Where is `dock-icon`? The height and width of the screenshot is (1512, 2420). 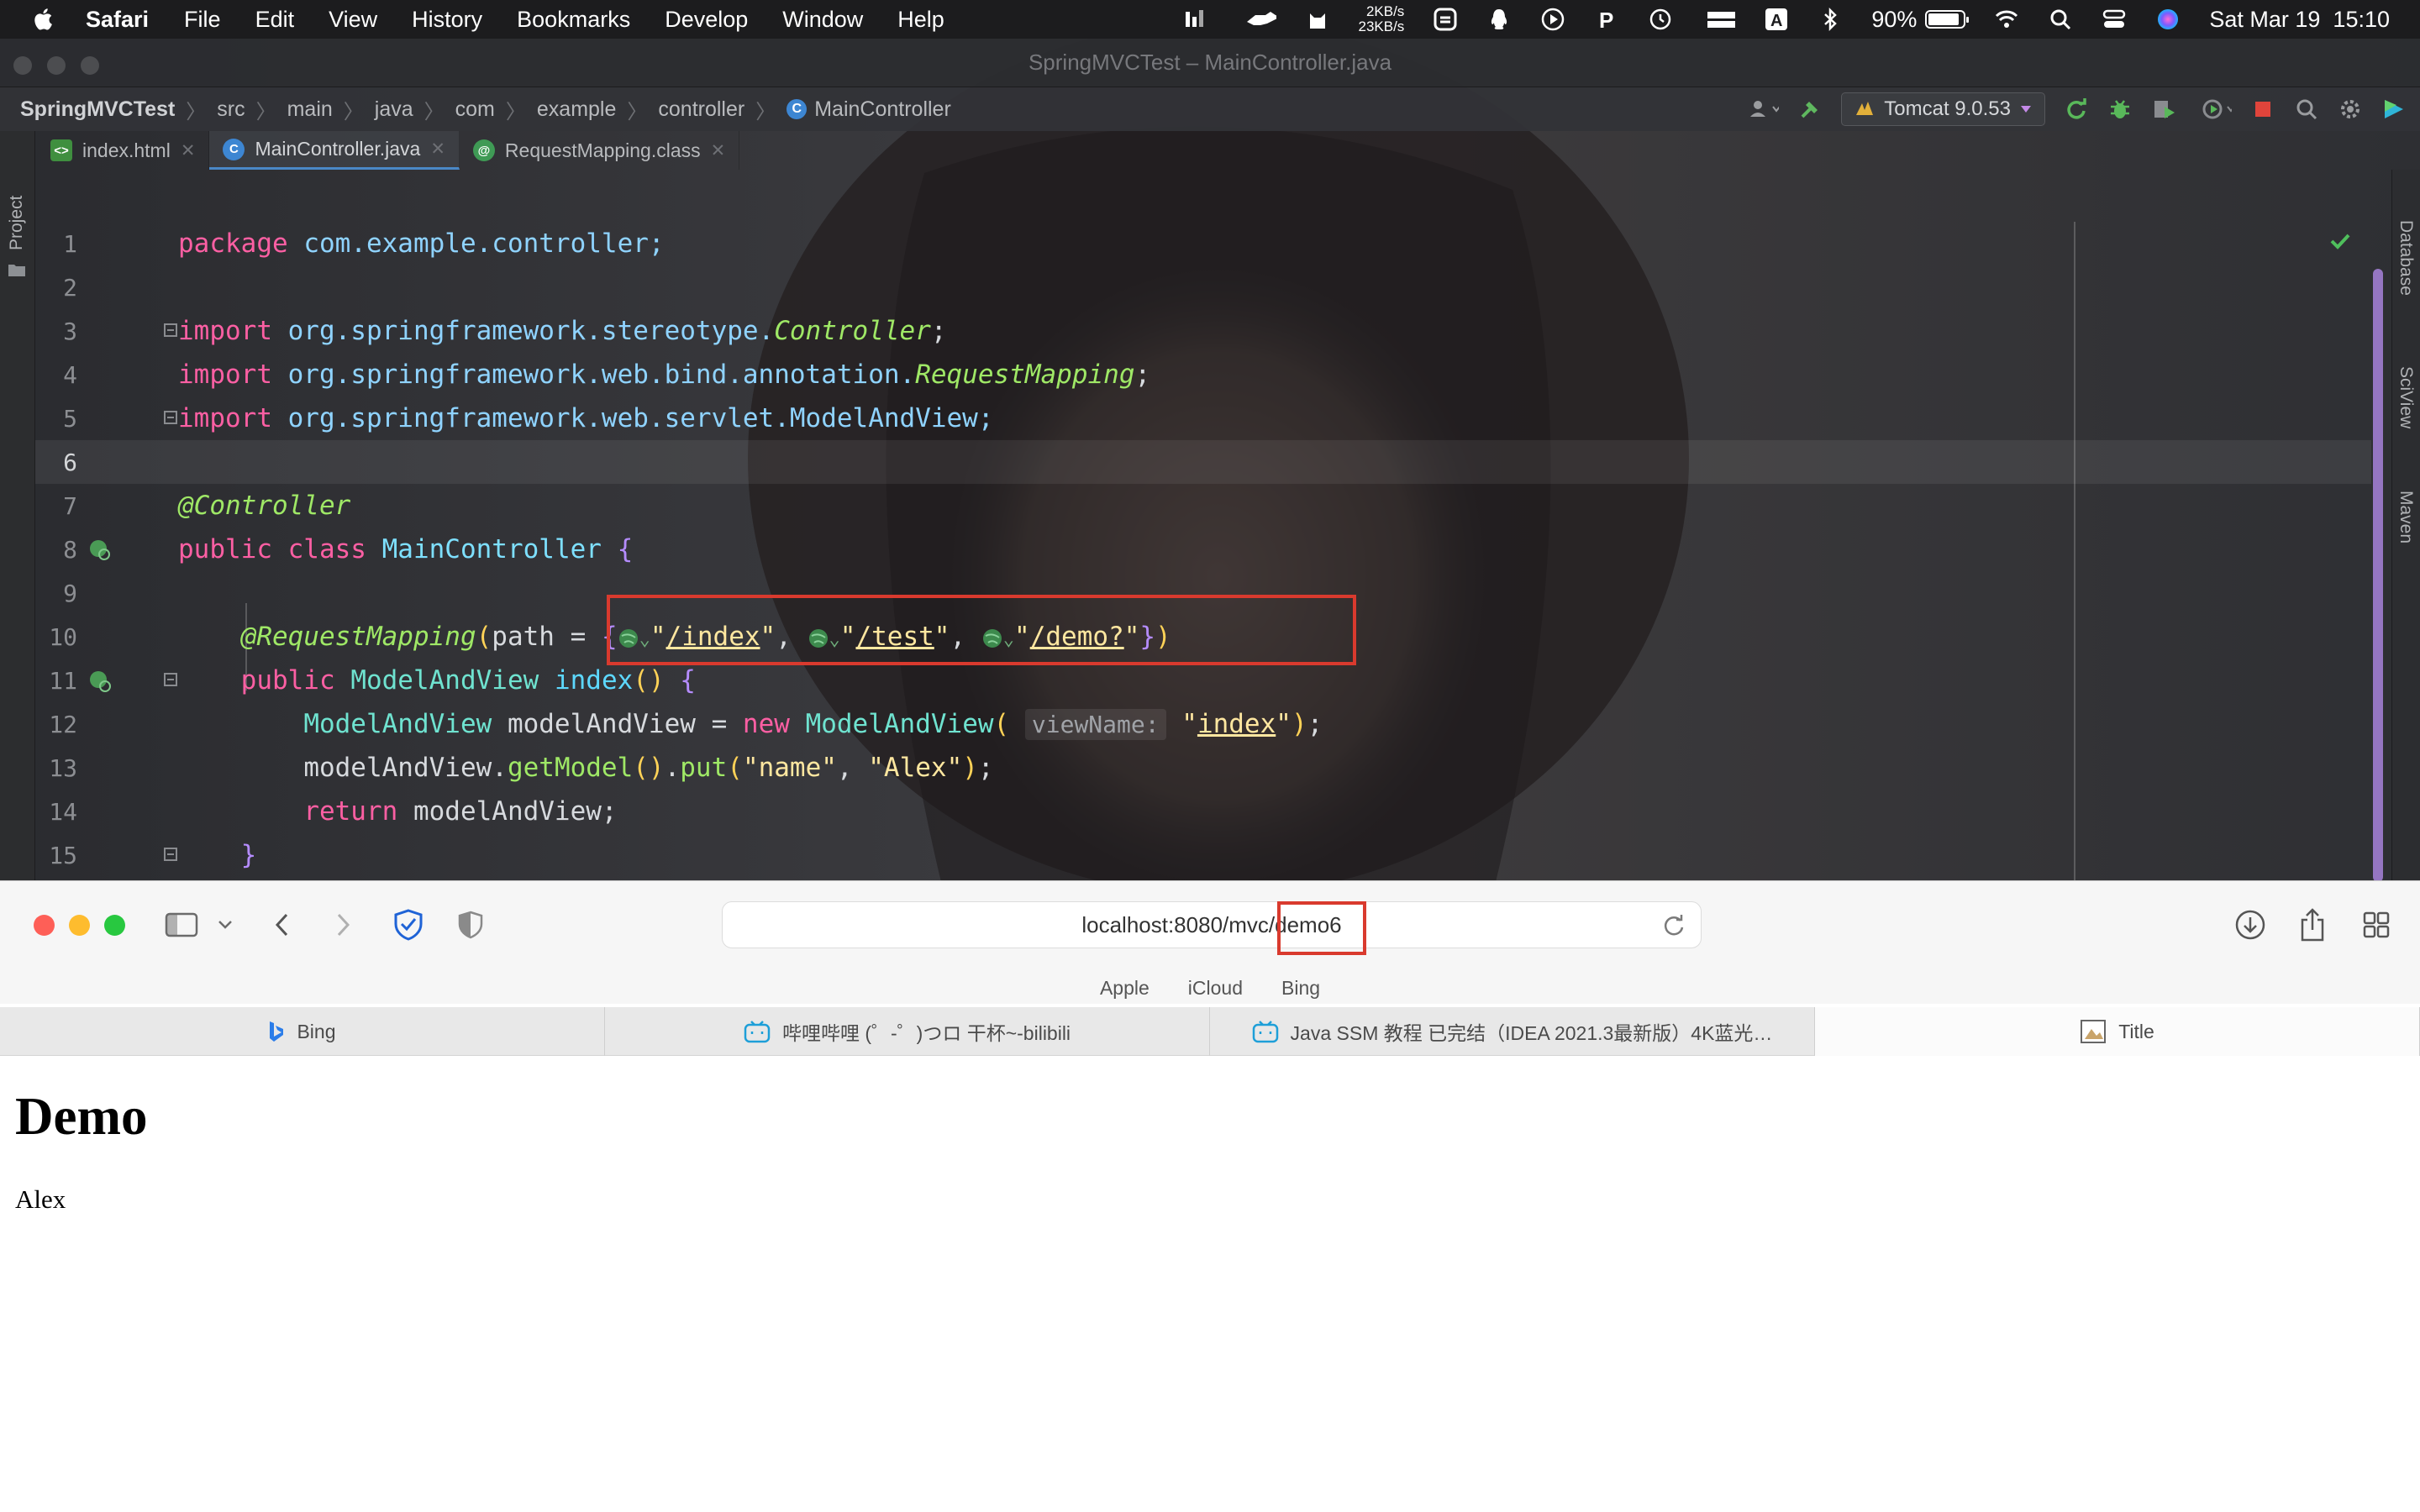 dock-icon is located at coordinates (1719, 19).